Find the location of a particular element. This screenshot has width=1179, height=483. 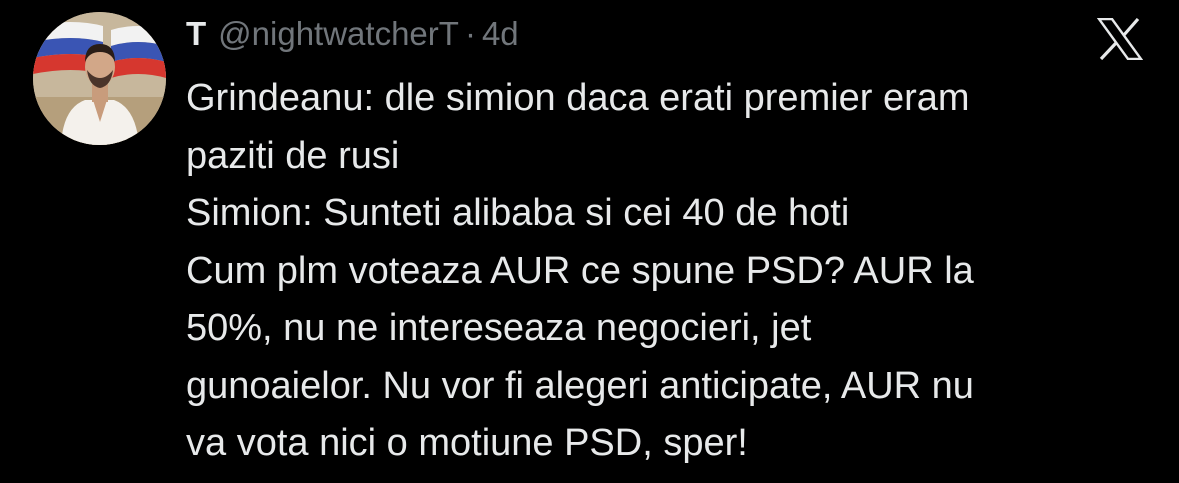

display-name: T is located at coordinates (196, 34).